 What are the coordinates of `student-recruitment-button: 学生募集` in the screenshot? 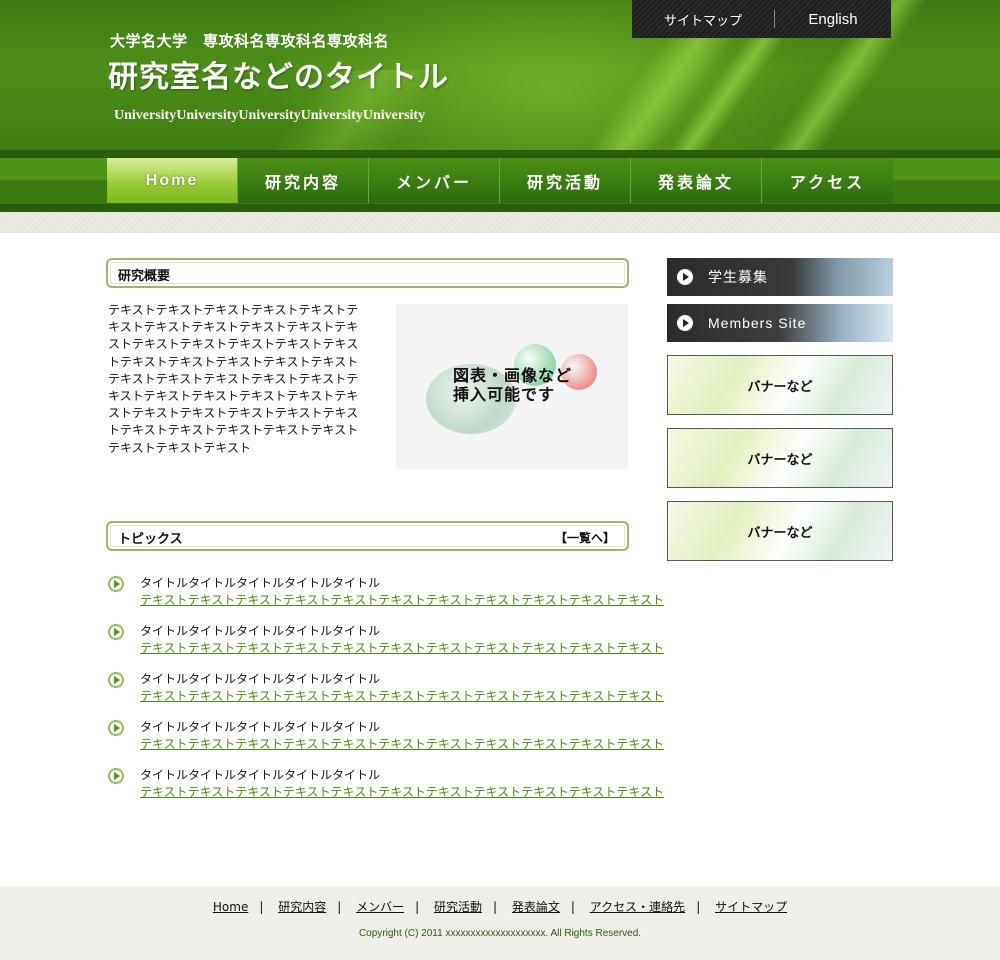 It's located at (780, 277).